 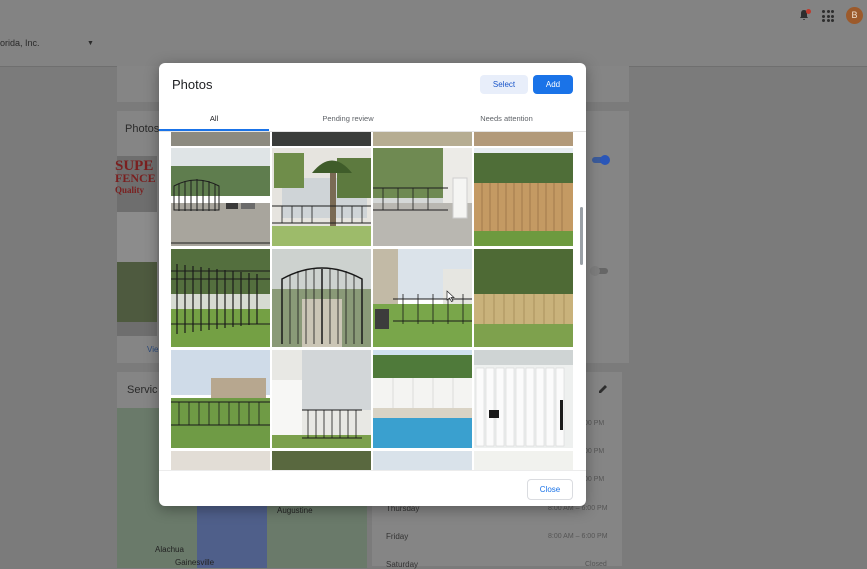 What do you see at coordinates (136, 246) in the screenshot?
I see `fence-company-logo: SUPE FENCE Quality` at bounding box center [136, 246].